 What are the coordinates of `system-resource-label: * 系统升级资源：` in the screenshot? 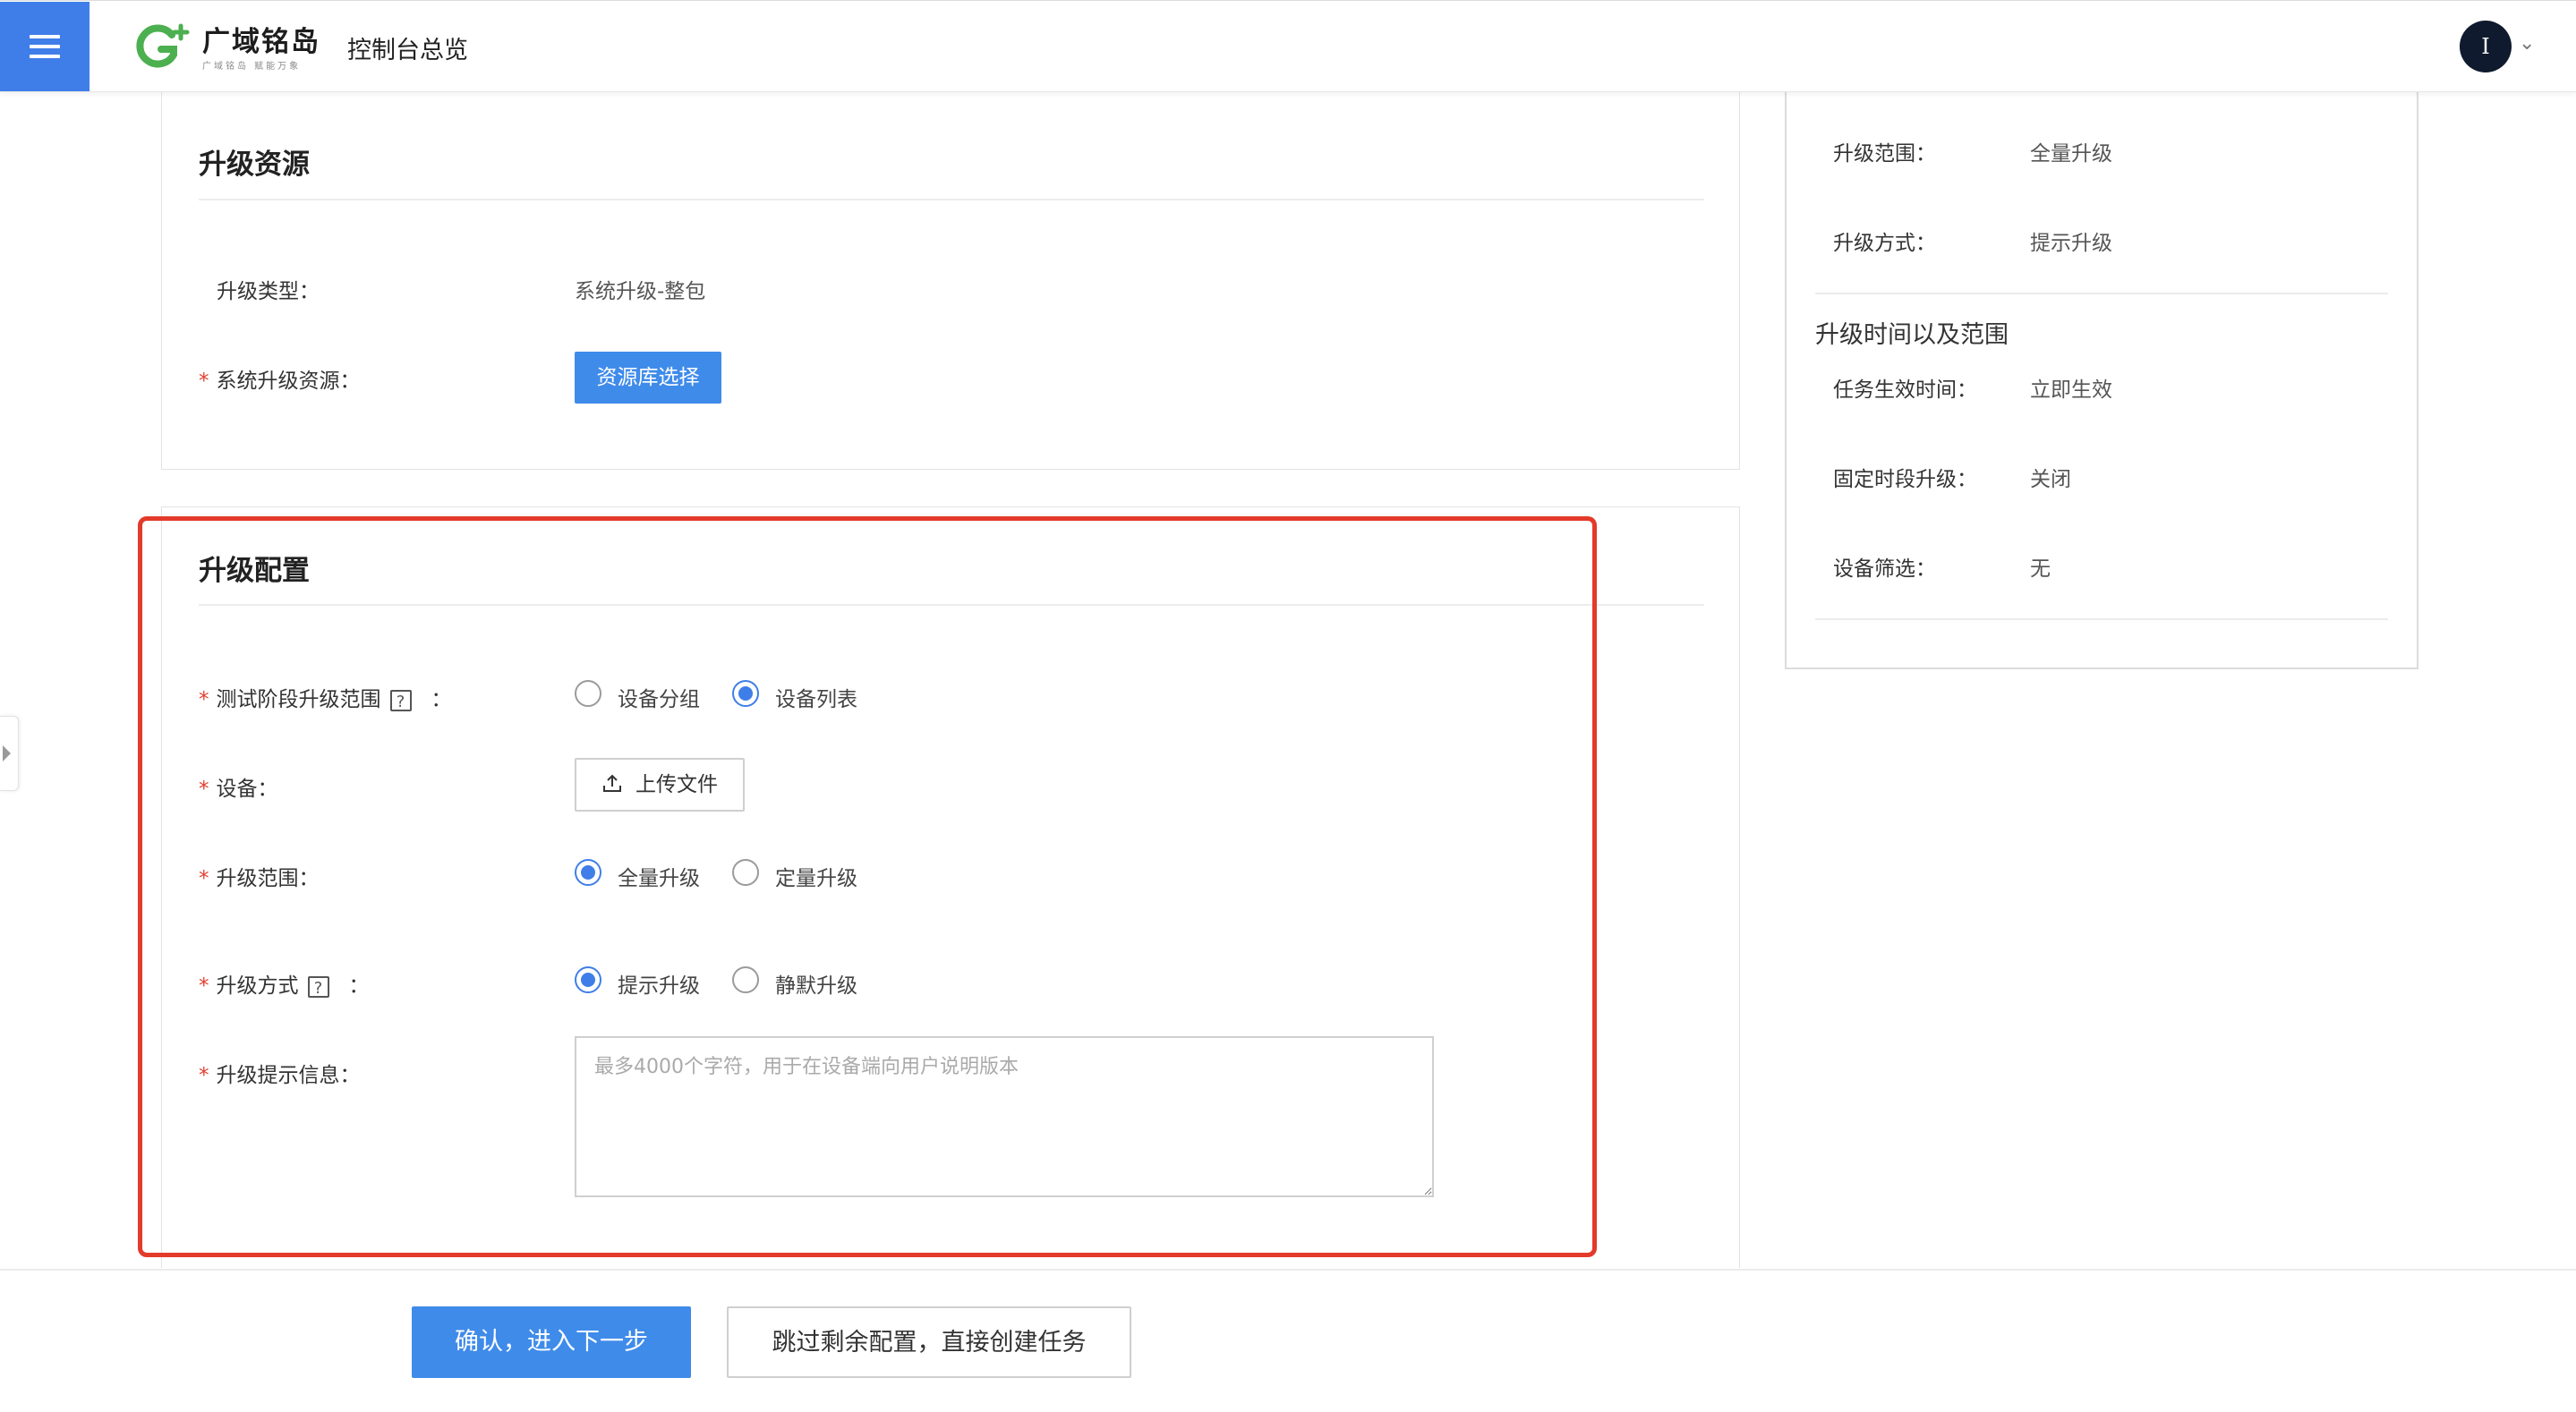 It's located at (280, 382).